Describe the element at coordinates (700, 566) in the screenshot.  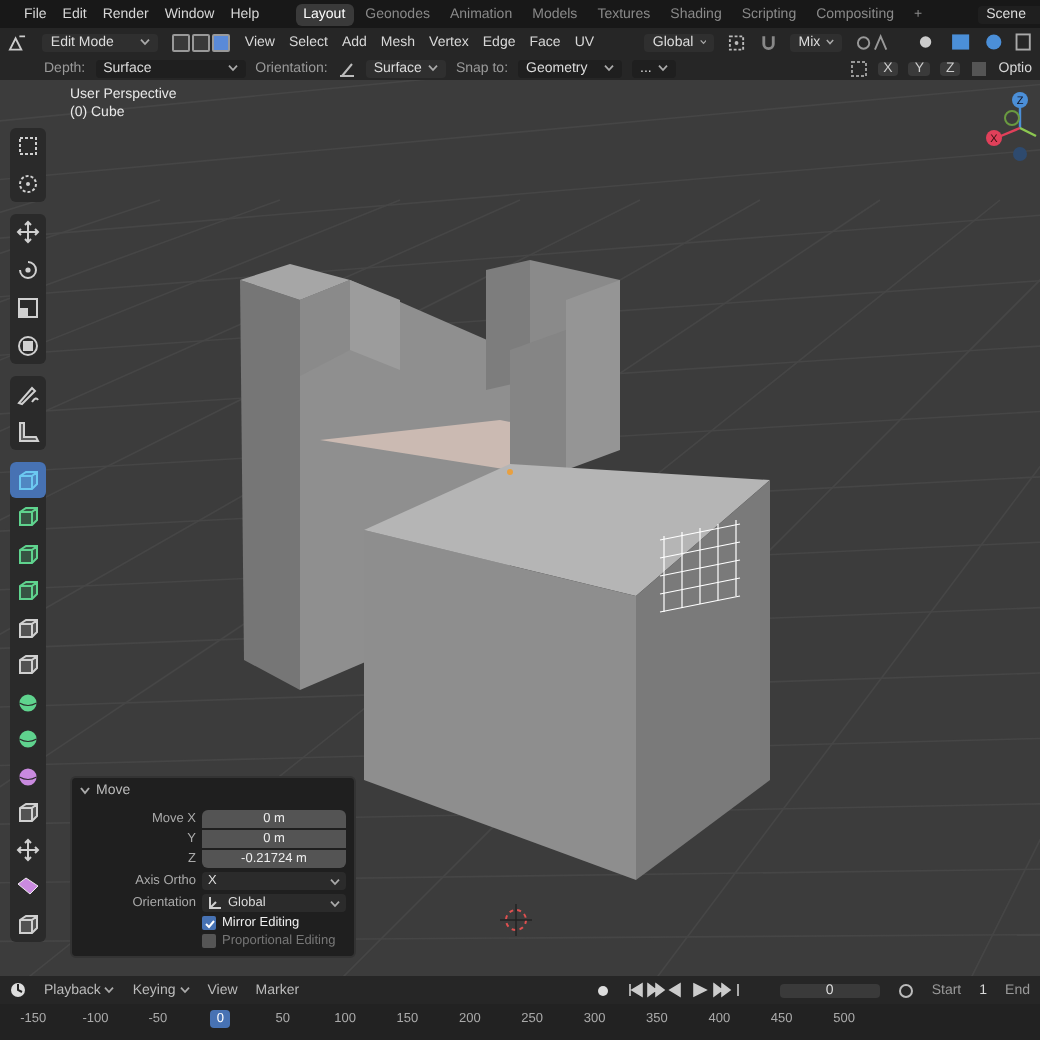
I see `selected-faces-grid-icon` at that location.